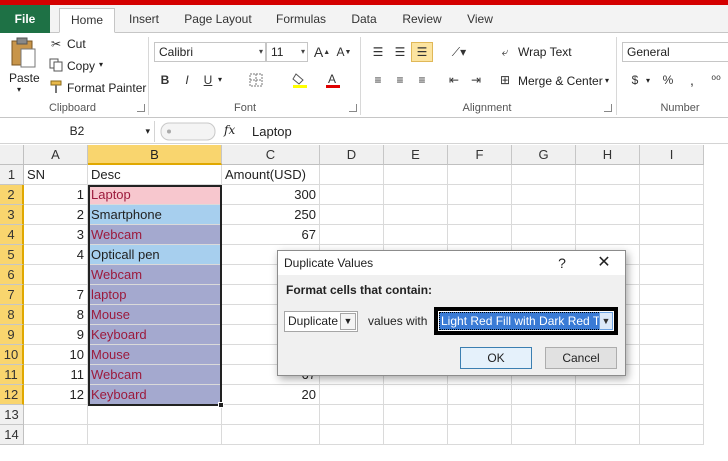 This screenshot has height=461, width=728. What do you see at coordinates (19, 89) in the screenshot?
I see `paste-dropdown-icon: ▾` at bounding box center [19, 89].